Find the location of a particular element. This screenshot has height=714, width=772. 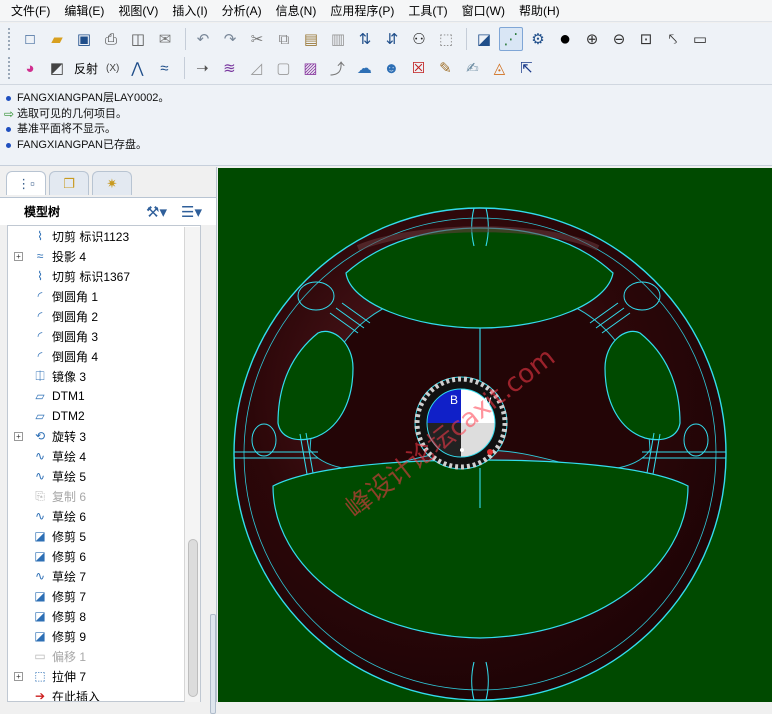

tree-node: ▭ 偏移 1 is located at coordinates (104, 656).